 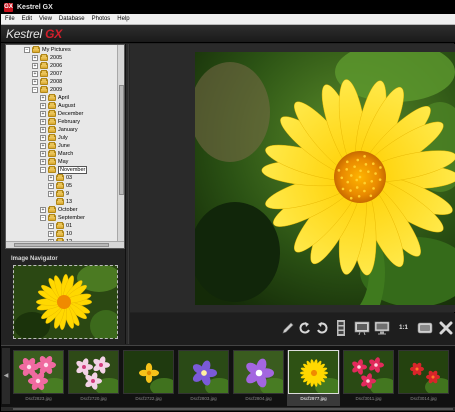 I want to click on navigator-title: Image Navigator, so click(x=34, y=259).